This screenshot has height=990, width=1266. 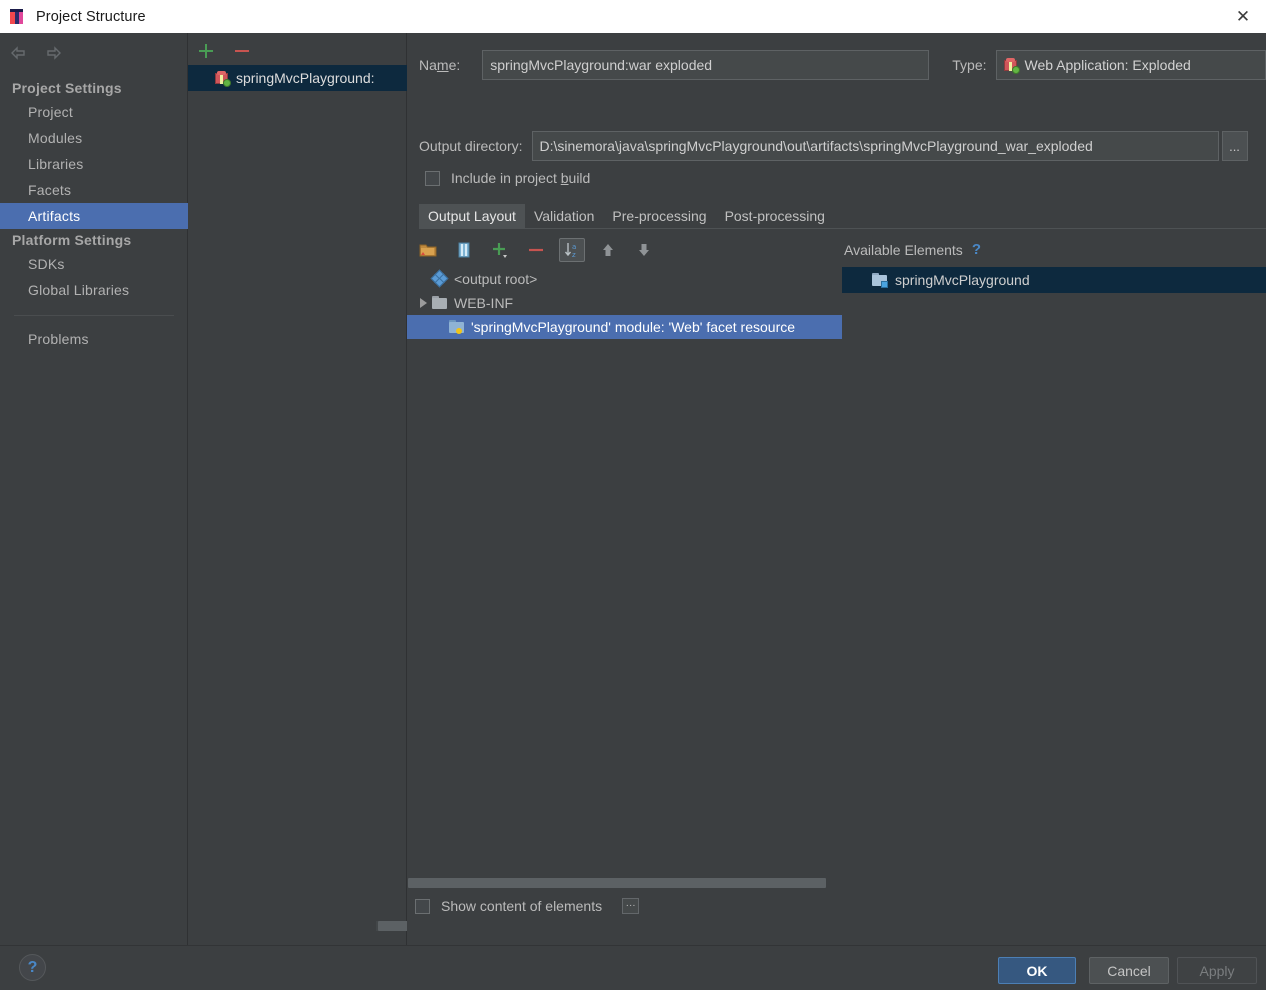 What do you see at coordinates (774, 216) in the screenshot?
I see `tab-post-processing: Post-processing` at bounding box center [774, 216].